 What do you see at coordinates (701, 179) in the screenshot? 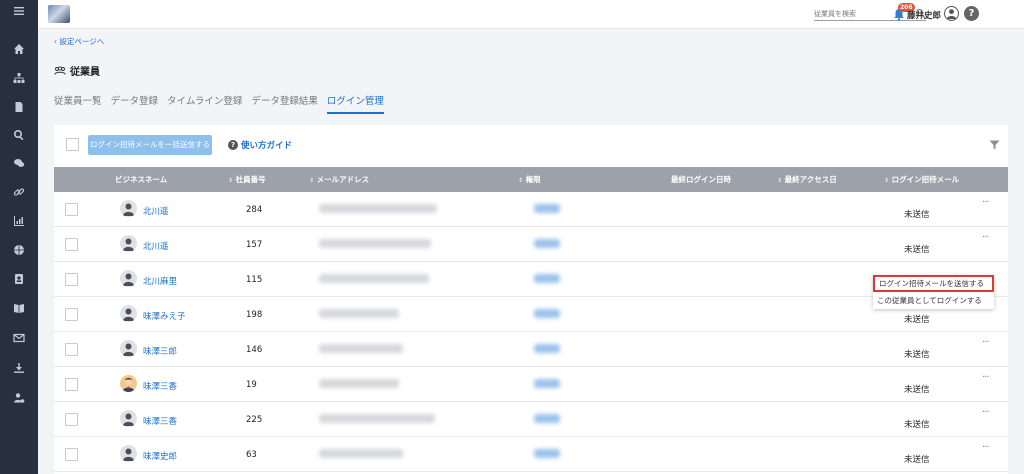
I see `column-last-login: 最終ログイン日時` at bounding box center [701, 179].